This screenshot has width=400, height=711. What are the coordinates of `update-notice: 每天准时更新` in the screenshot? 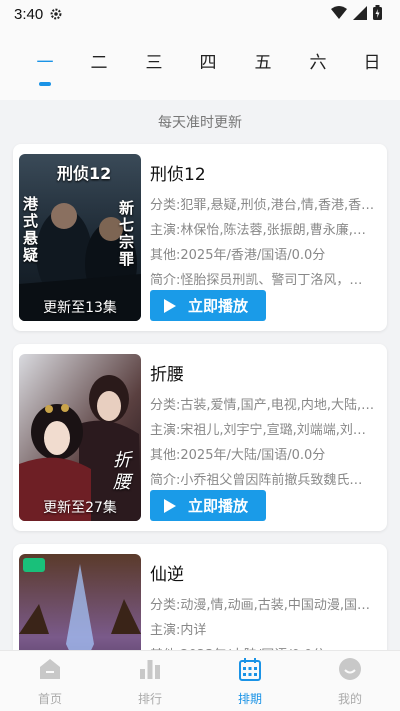 It's located at (200, 123).